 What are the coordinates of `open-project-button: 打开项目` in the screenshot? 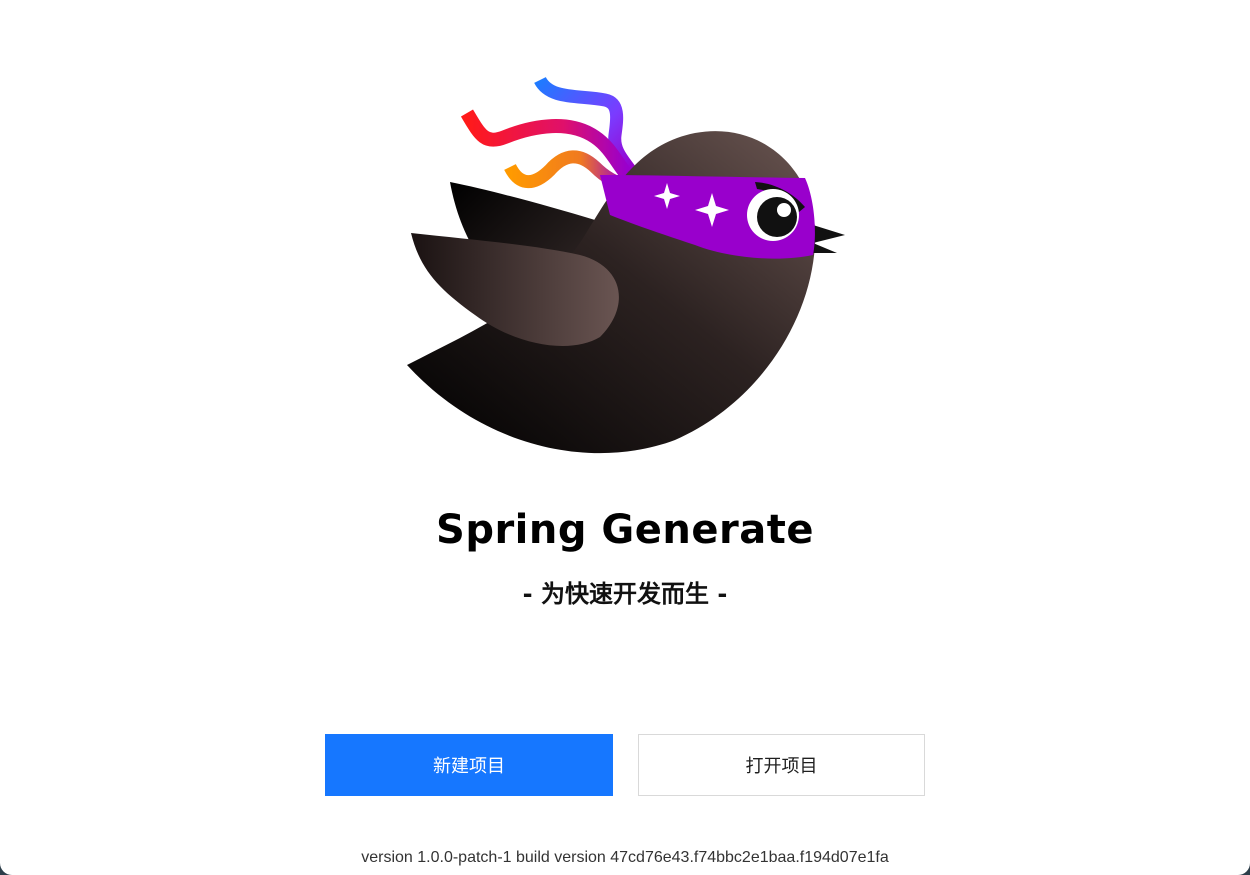 It's located at (781, 765).